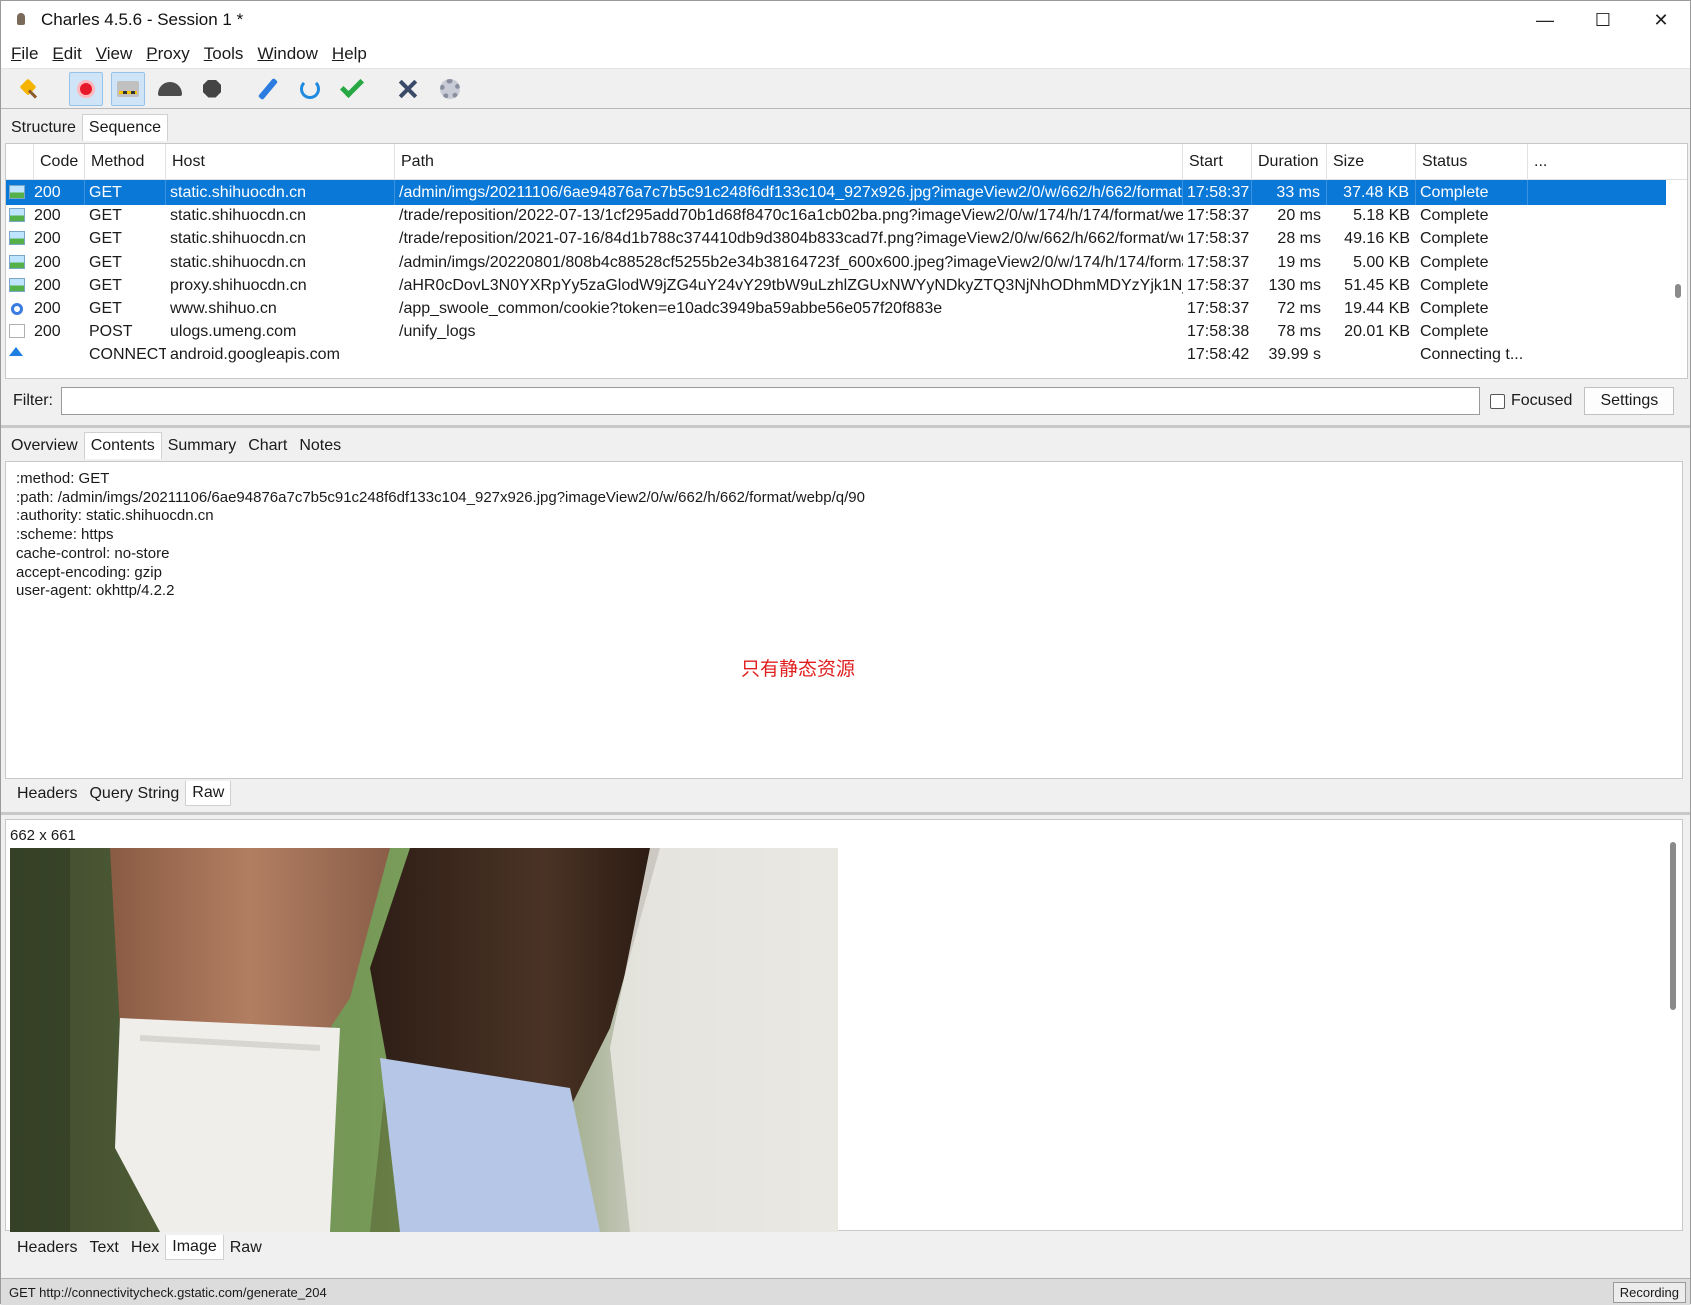  I want to click on pane-splitter, so click(845, 426).